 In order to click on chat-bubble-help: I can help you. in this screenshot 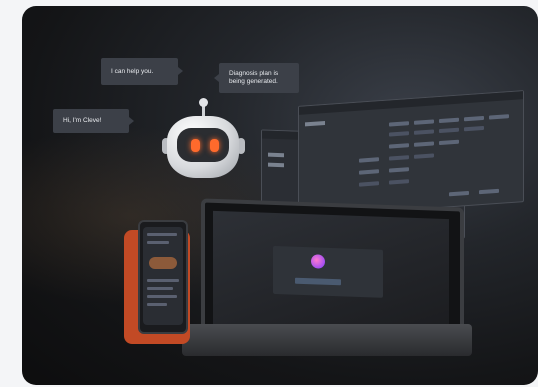, I will do `click(142, 71)`.